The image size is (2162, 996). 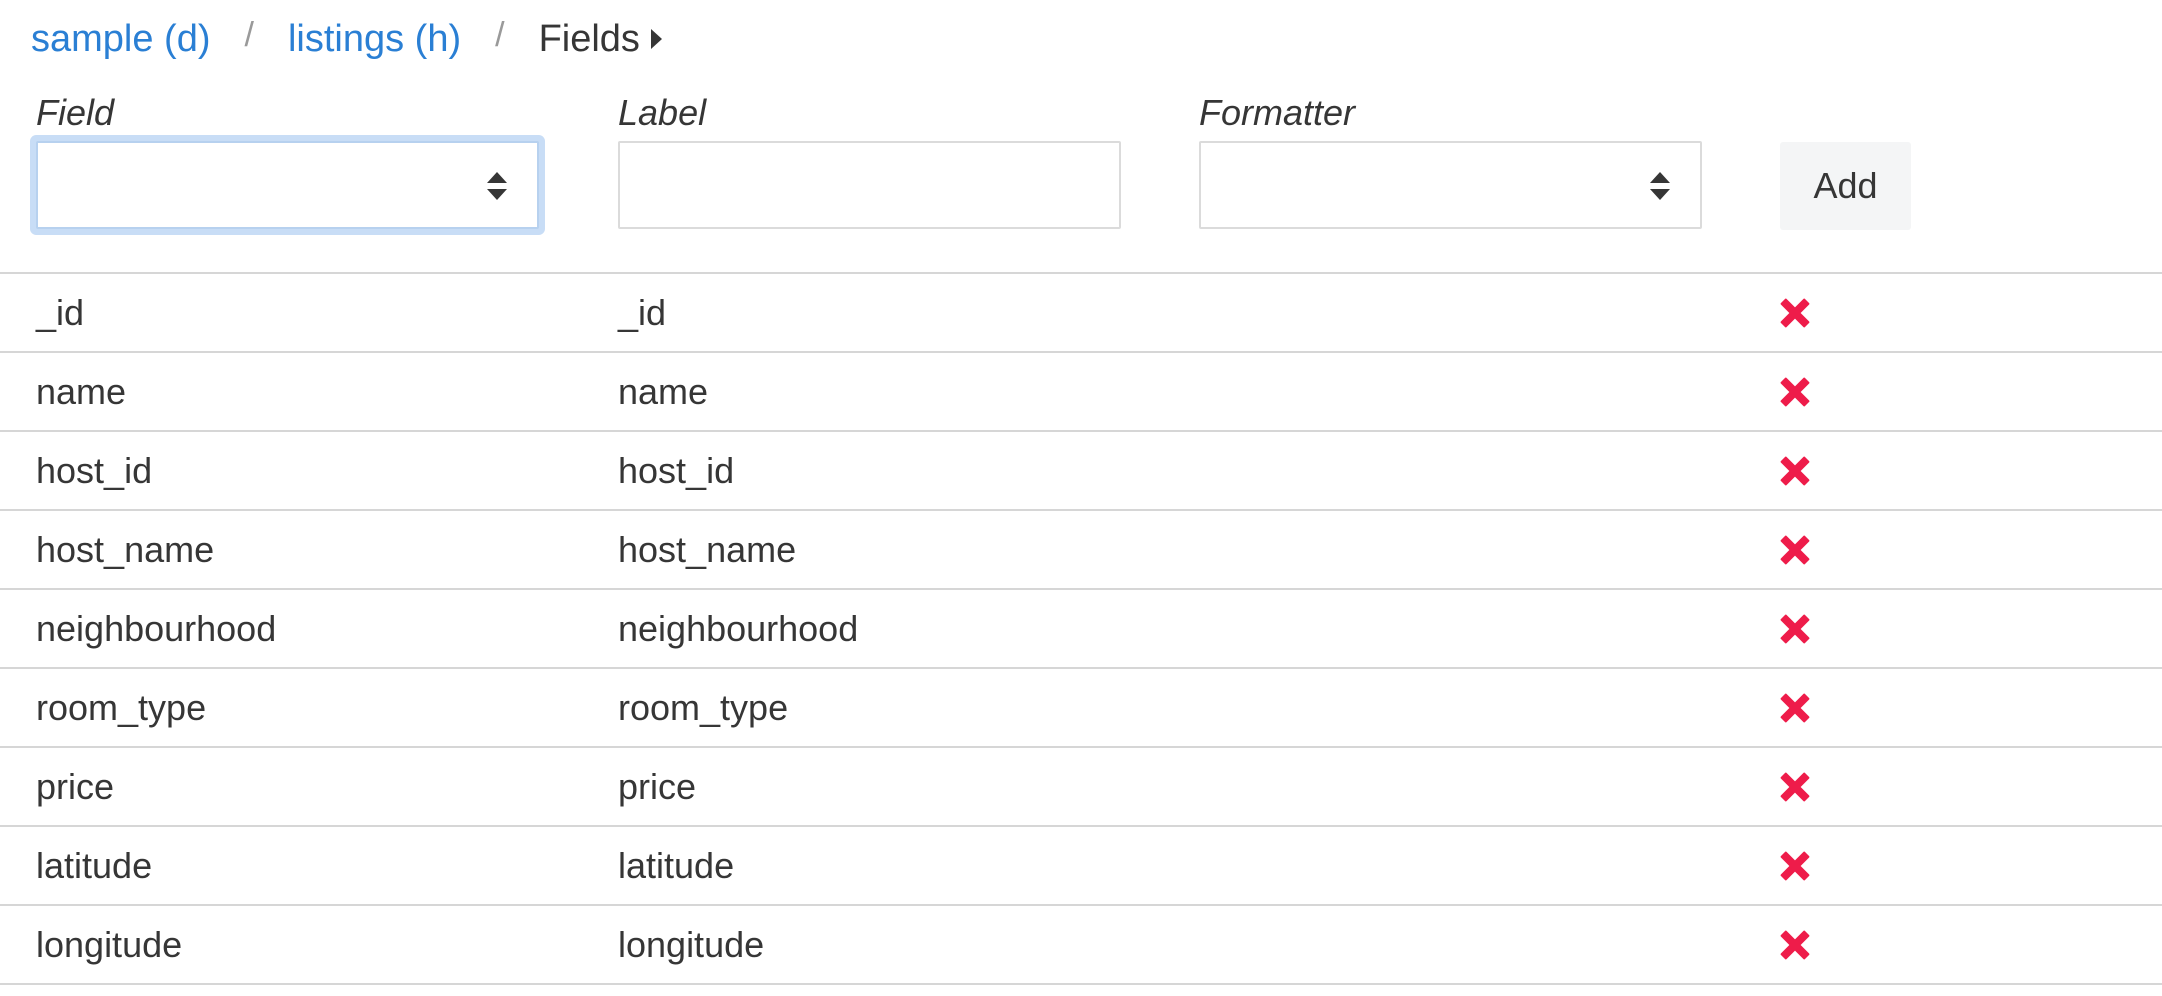 What do you see at coordinates (1081, 944) in the screenshot?
I see `table-row: longitude longitude` at bounding box center [1081, 944].